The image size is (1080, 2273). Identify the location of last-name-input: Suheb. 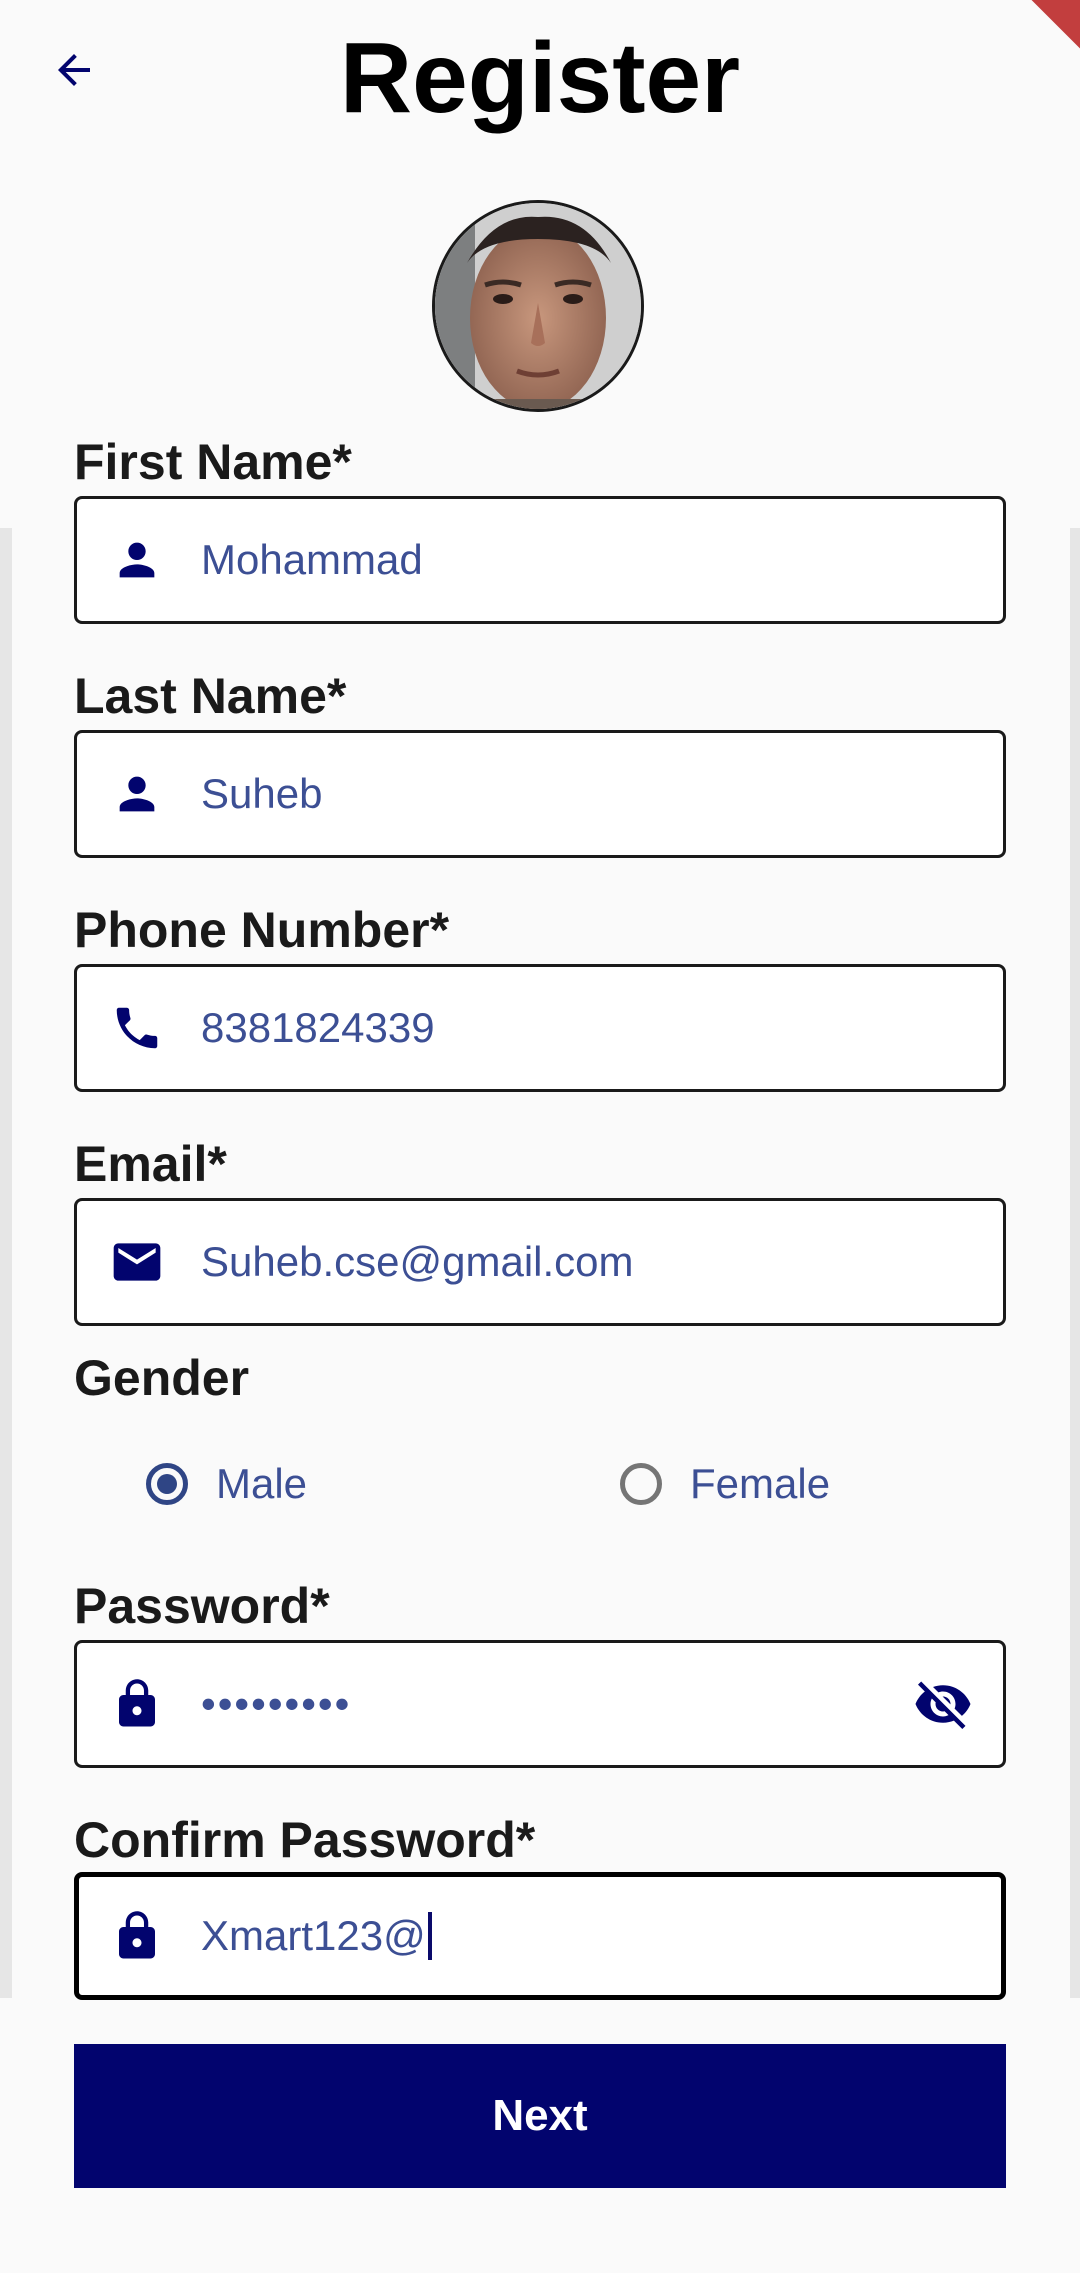
(261, 794).